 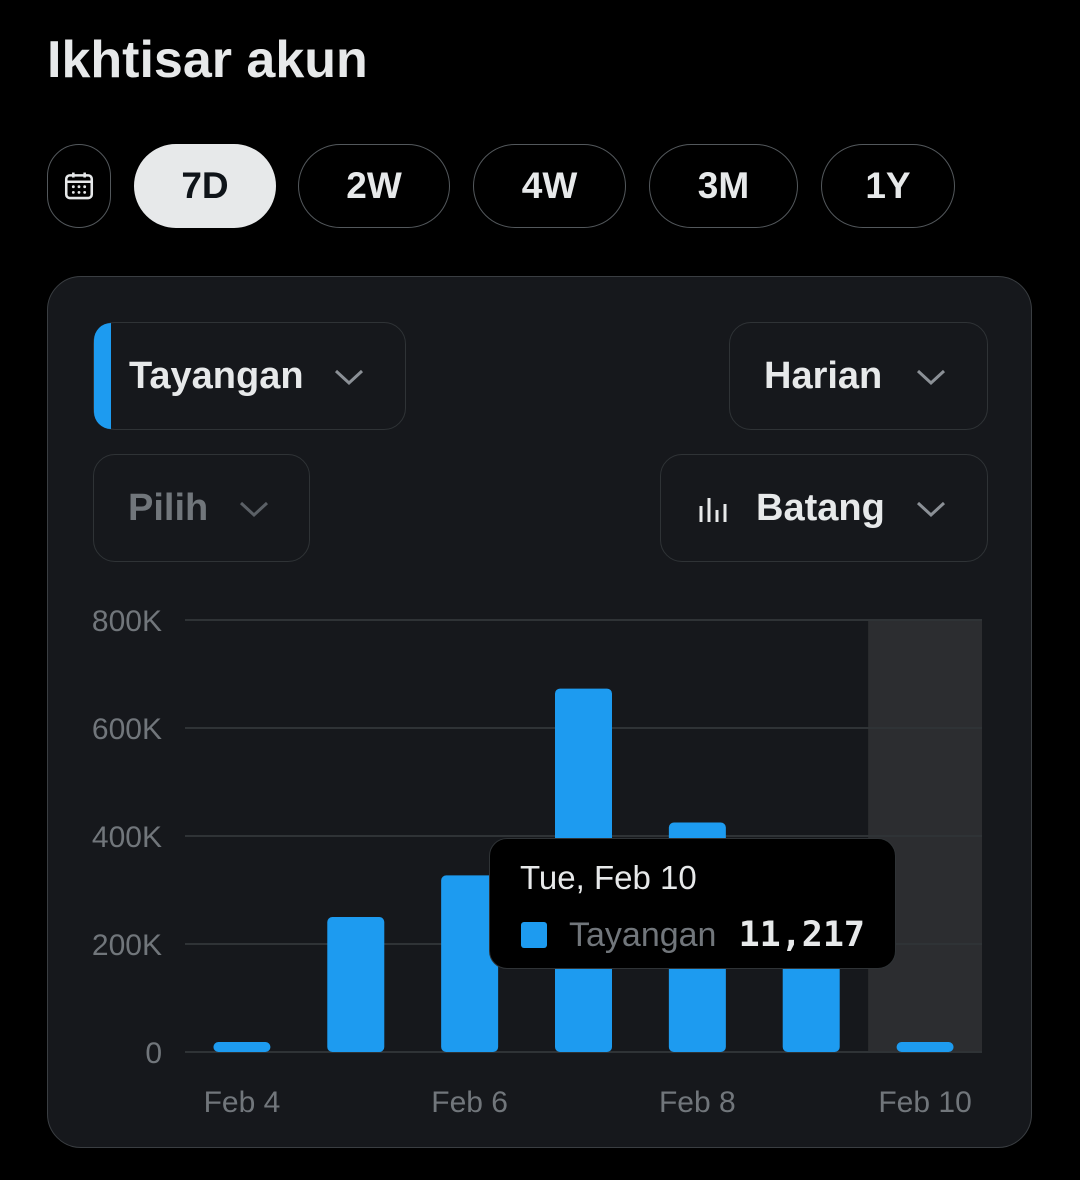 I want to click on range-4w-button: 4W, so click(x=549, y=186).